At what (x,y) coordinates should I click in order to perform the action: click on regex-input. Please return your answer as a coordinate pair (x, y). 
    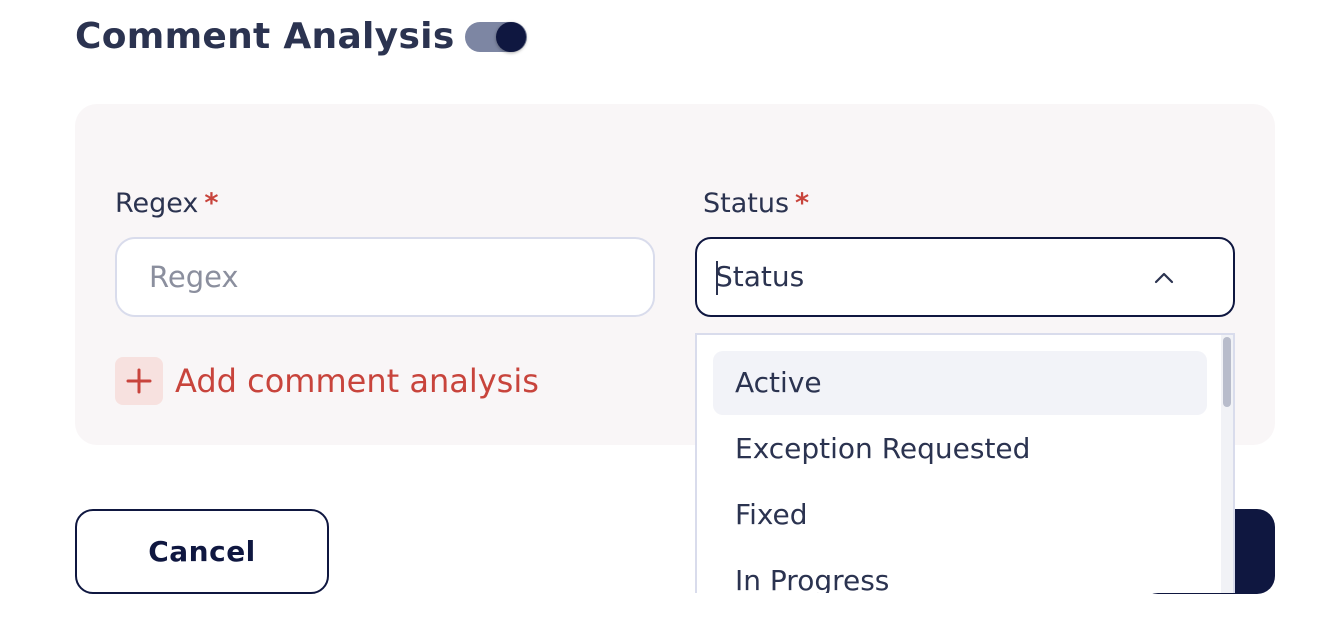
    Looking at the image, I should click on (385, 277).